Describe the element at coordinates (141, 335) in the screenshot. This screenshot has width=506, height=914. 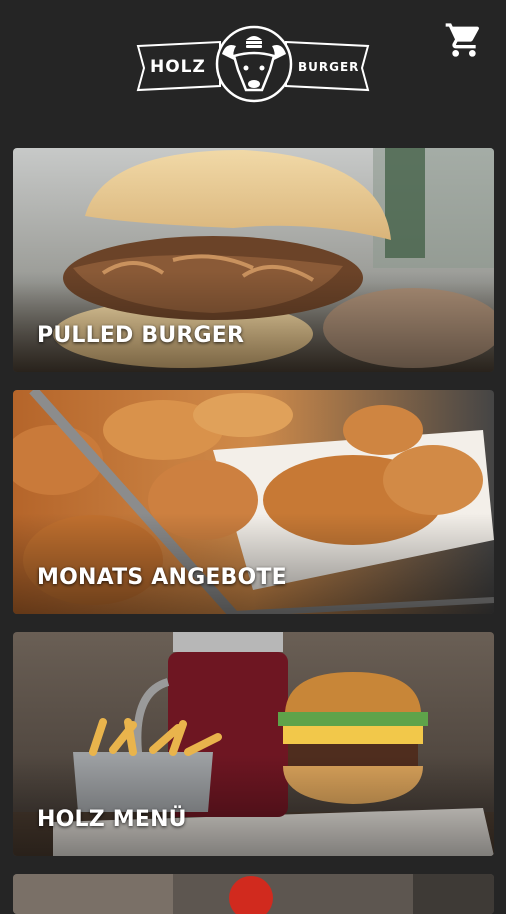
I see `category-label: PULLED BURGER` at that location.